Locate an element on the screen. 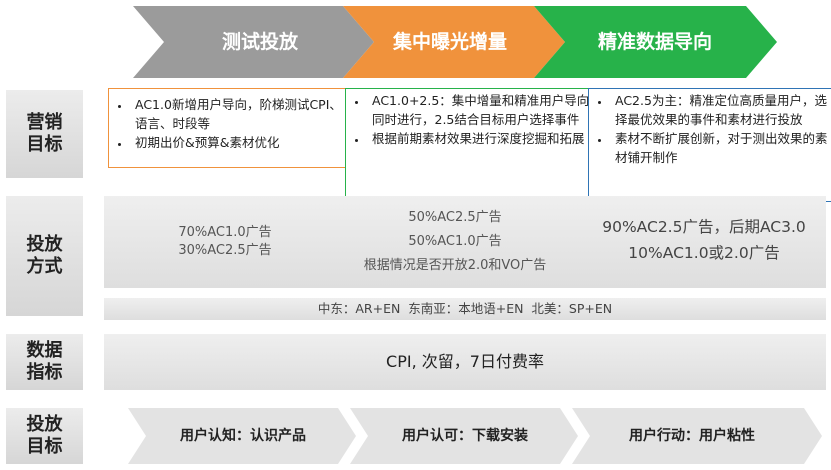  delivery-col-test: 70%AC1.0广告 30%AC2.5广告 is located at coordinates (225, 242).